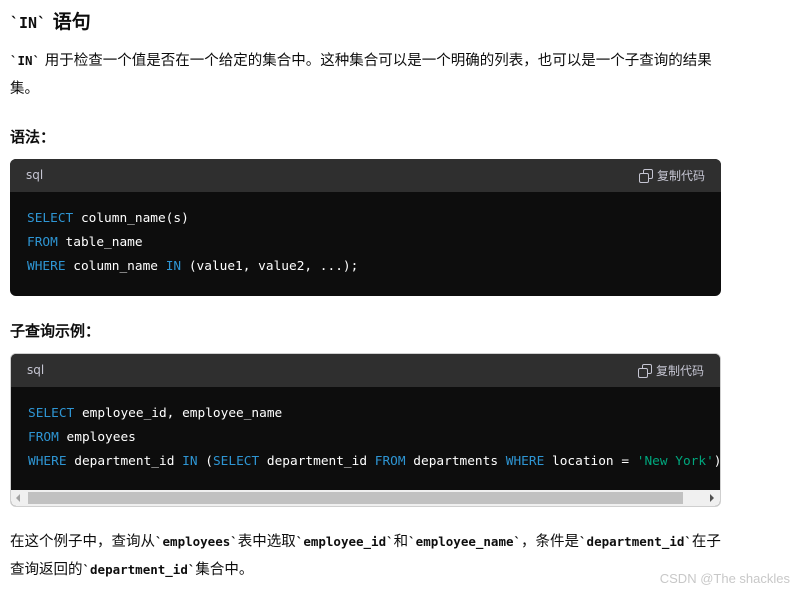 Image resolution: width=804 pixels, height=596 pixels. I want to click on code-text: column_name, so click(115, 266).